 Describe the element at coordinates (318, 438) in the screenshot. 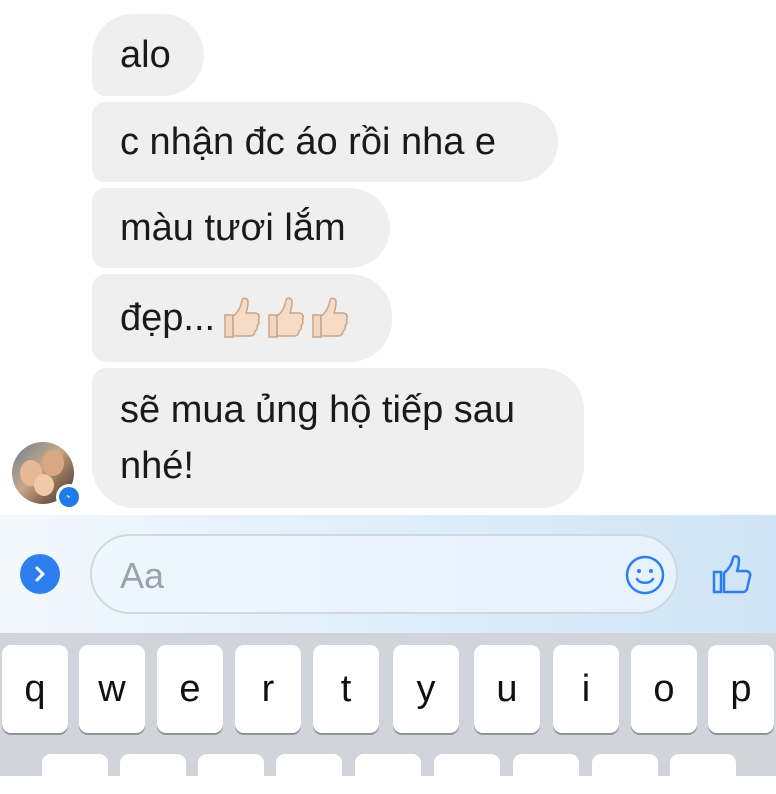

I see `message-text: sẽ mua ủng hộ tiếp sau nhé!` at that location.